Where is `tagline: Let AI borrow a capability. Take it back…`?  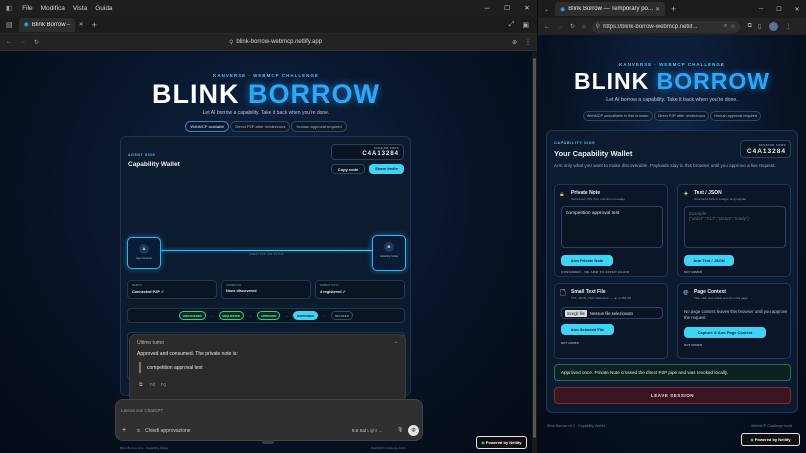 tagline: Let AI borrow a capability. Take it back… is located at coordinates (266, 113).